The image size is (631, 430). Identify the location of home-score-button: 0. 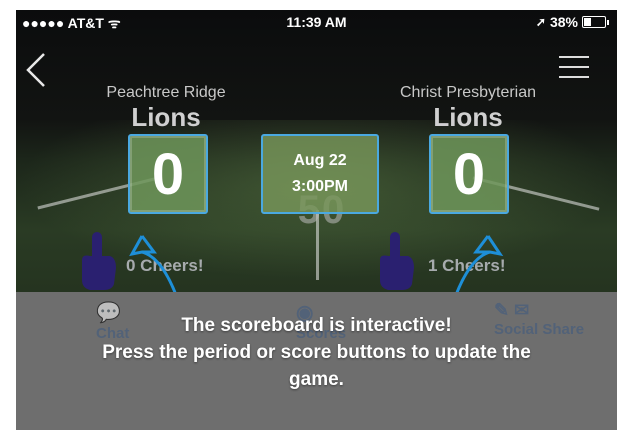
(168, 174).